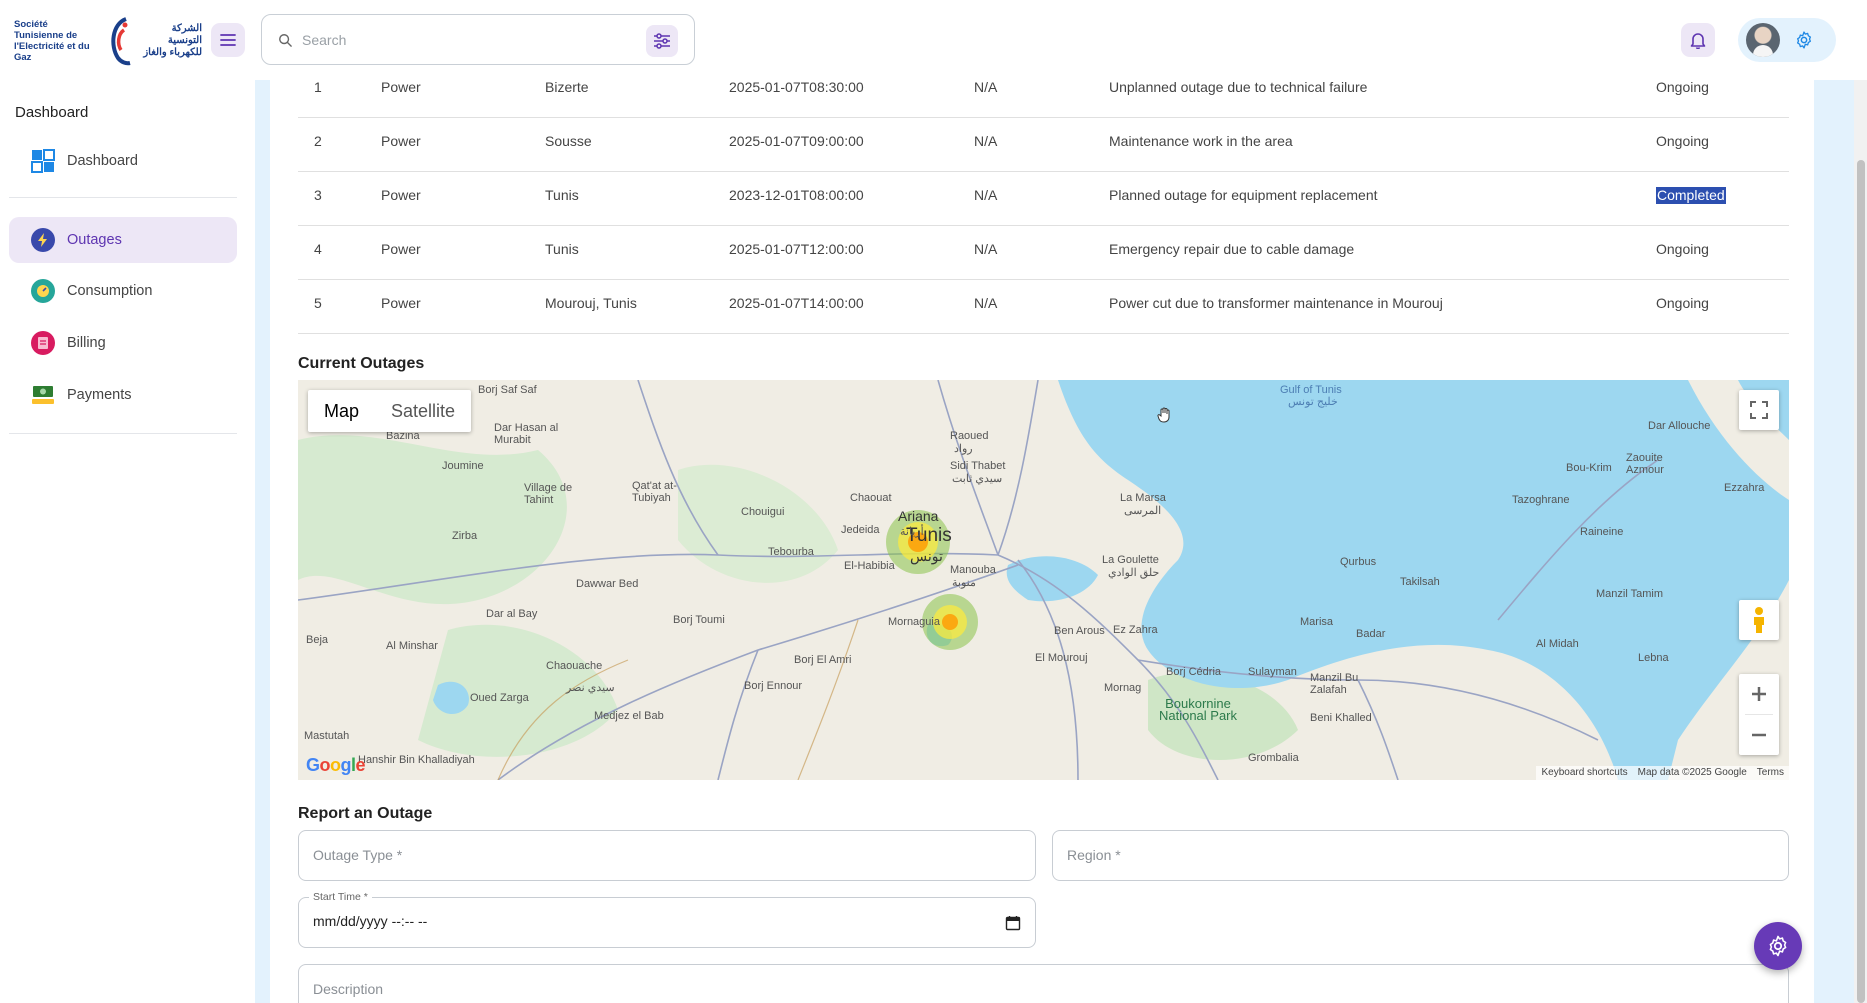  What do you see at coordinates (43, 161) in the screenshot?
I see `dashboard-grid-icon` at bounding box center [43, 161].